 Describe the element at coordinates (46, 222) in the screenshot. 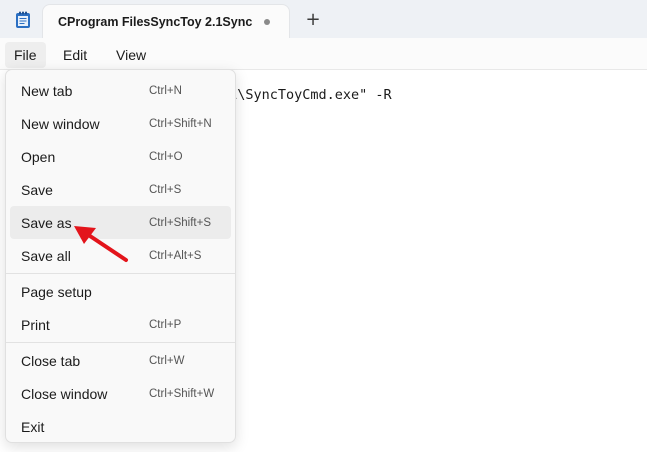

I see `menu-item-label: Save as` at that location.